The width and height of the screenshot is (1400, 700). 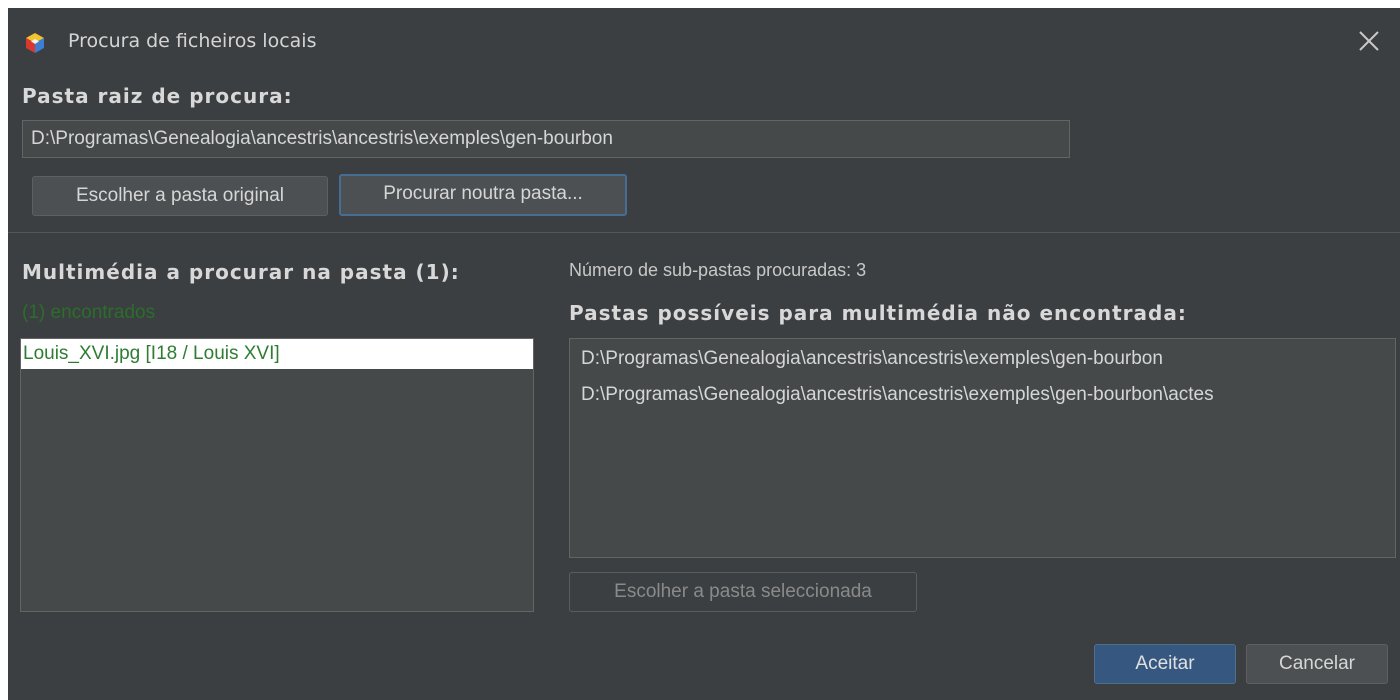 What do you see at coordinates (151, 353) in the screenshot?
I see `media-list-item-label: Louis_XVI.jpg [I18 / Louis XVI]` at bounding box center [151, 353].